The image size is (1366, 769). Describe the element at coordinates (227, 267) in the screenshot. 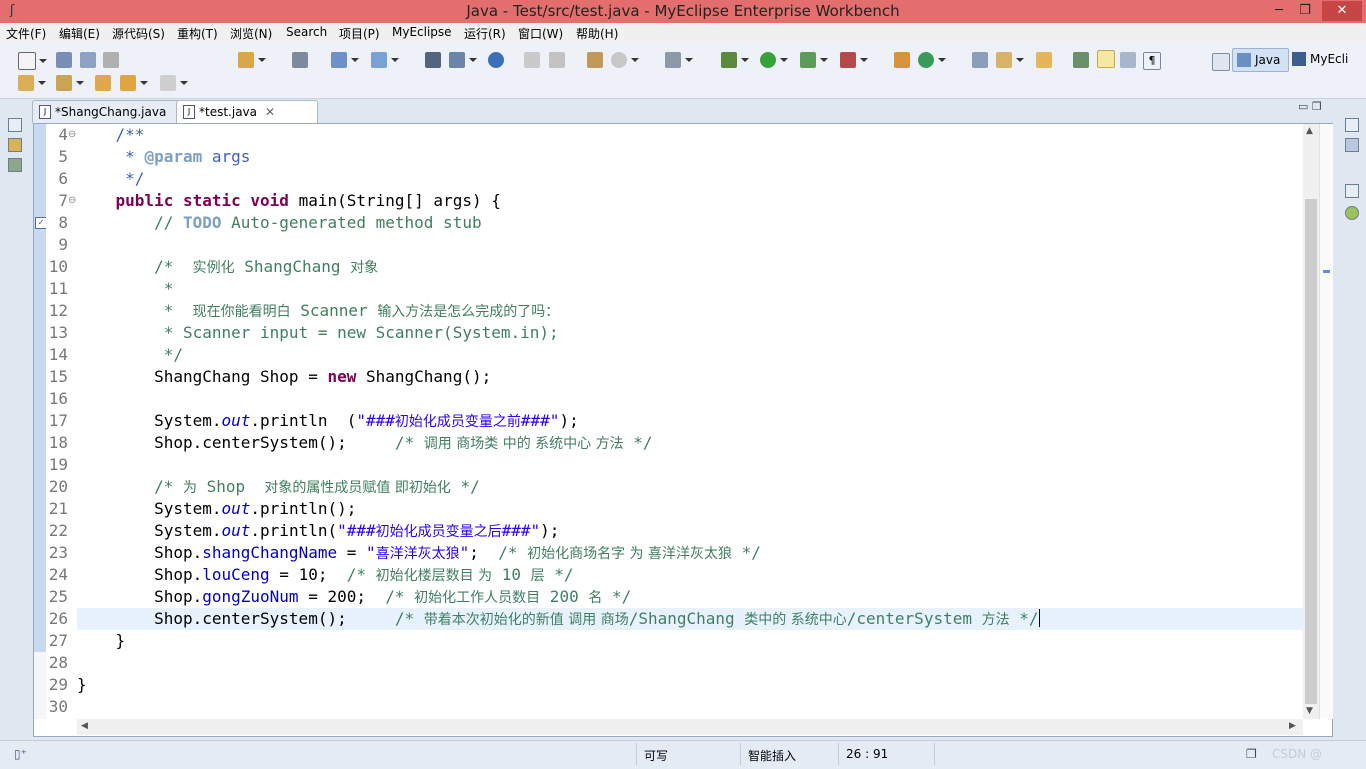

I see `code-line: /* 实例化 ShangChang 对象` at that location.